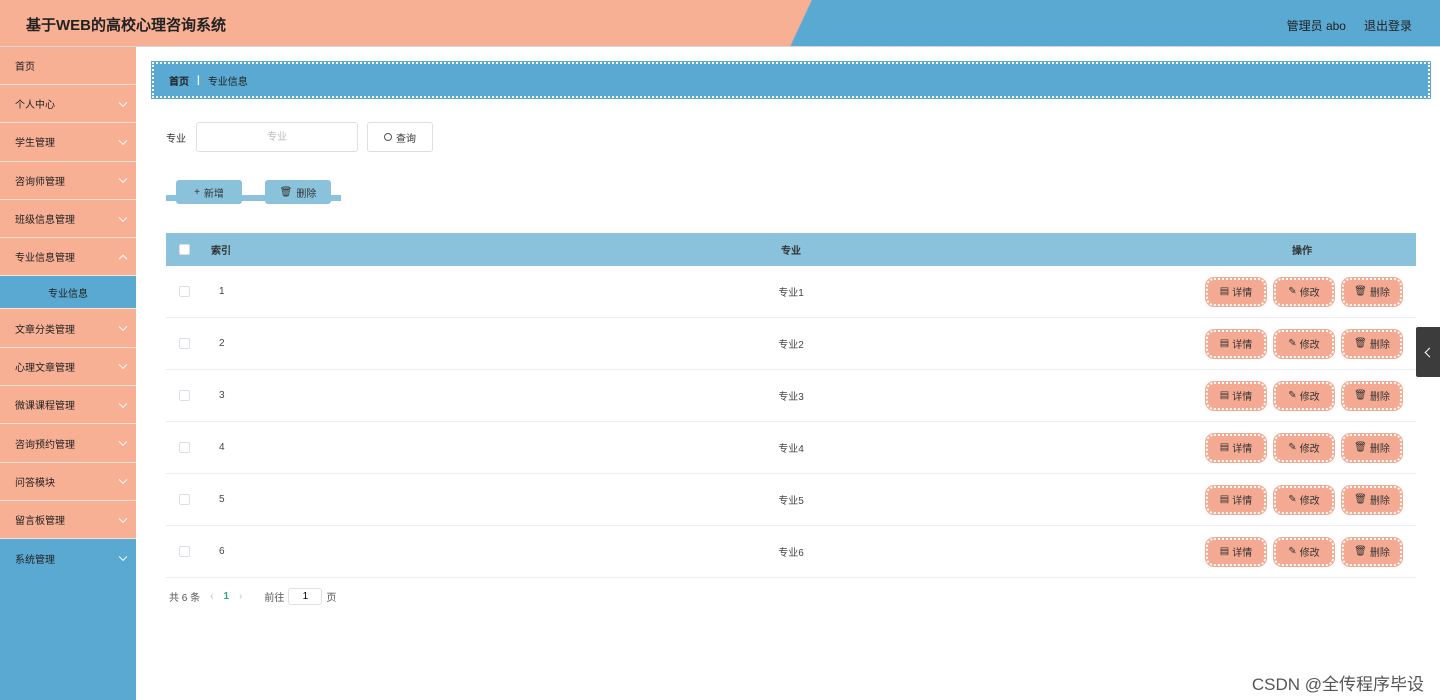 The width and height of the screenshot is (1440, 700). What do you see at coordinates (221, 251) in the screenshot?
I see `column-header-index: 索引` at bounding box center [221, 251].